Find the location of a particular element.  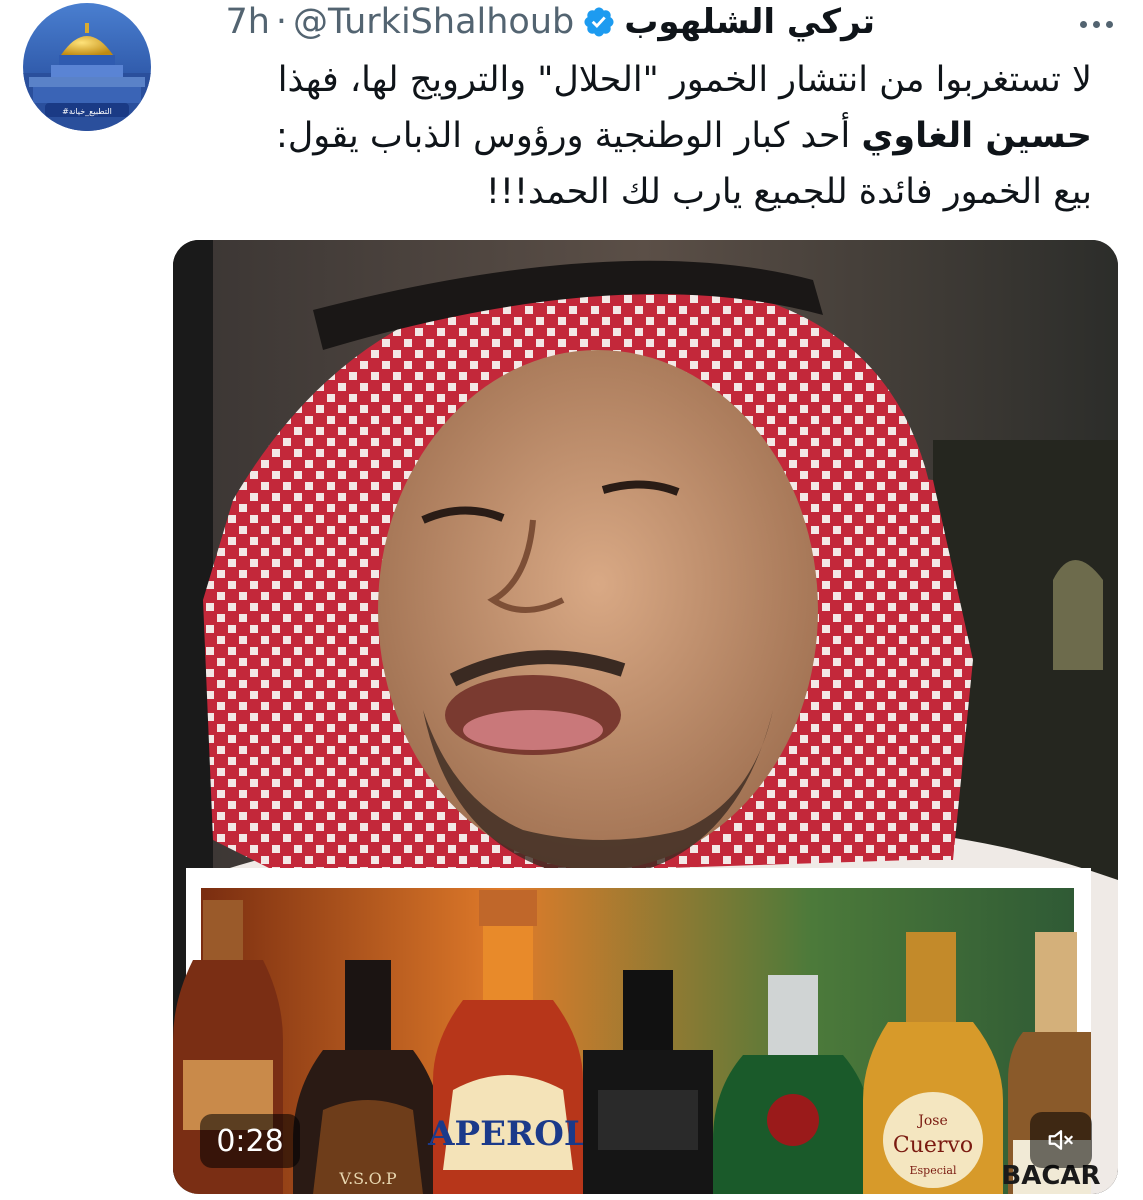

bottle-label-cuervo-3: Especial is located at coordinates (933, 1170).